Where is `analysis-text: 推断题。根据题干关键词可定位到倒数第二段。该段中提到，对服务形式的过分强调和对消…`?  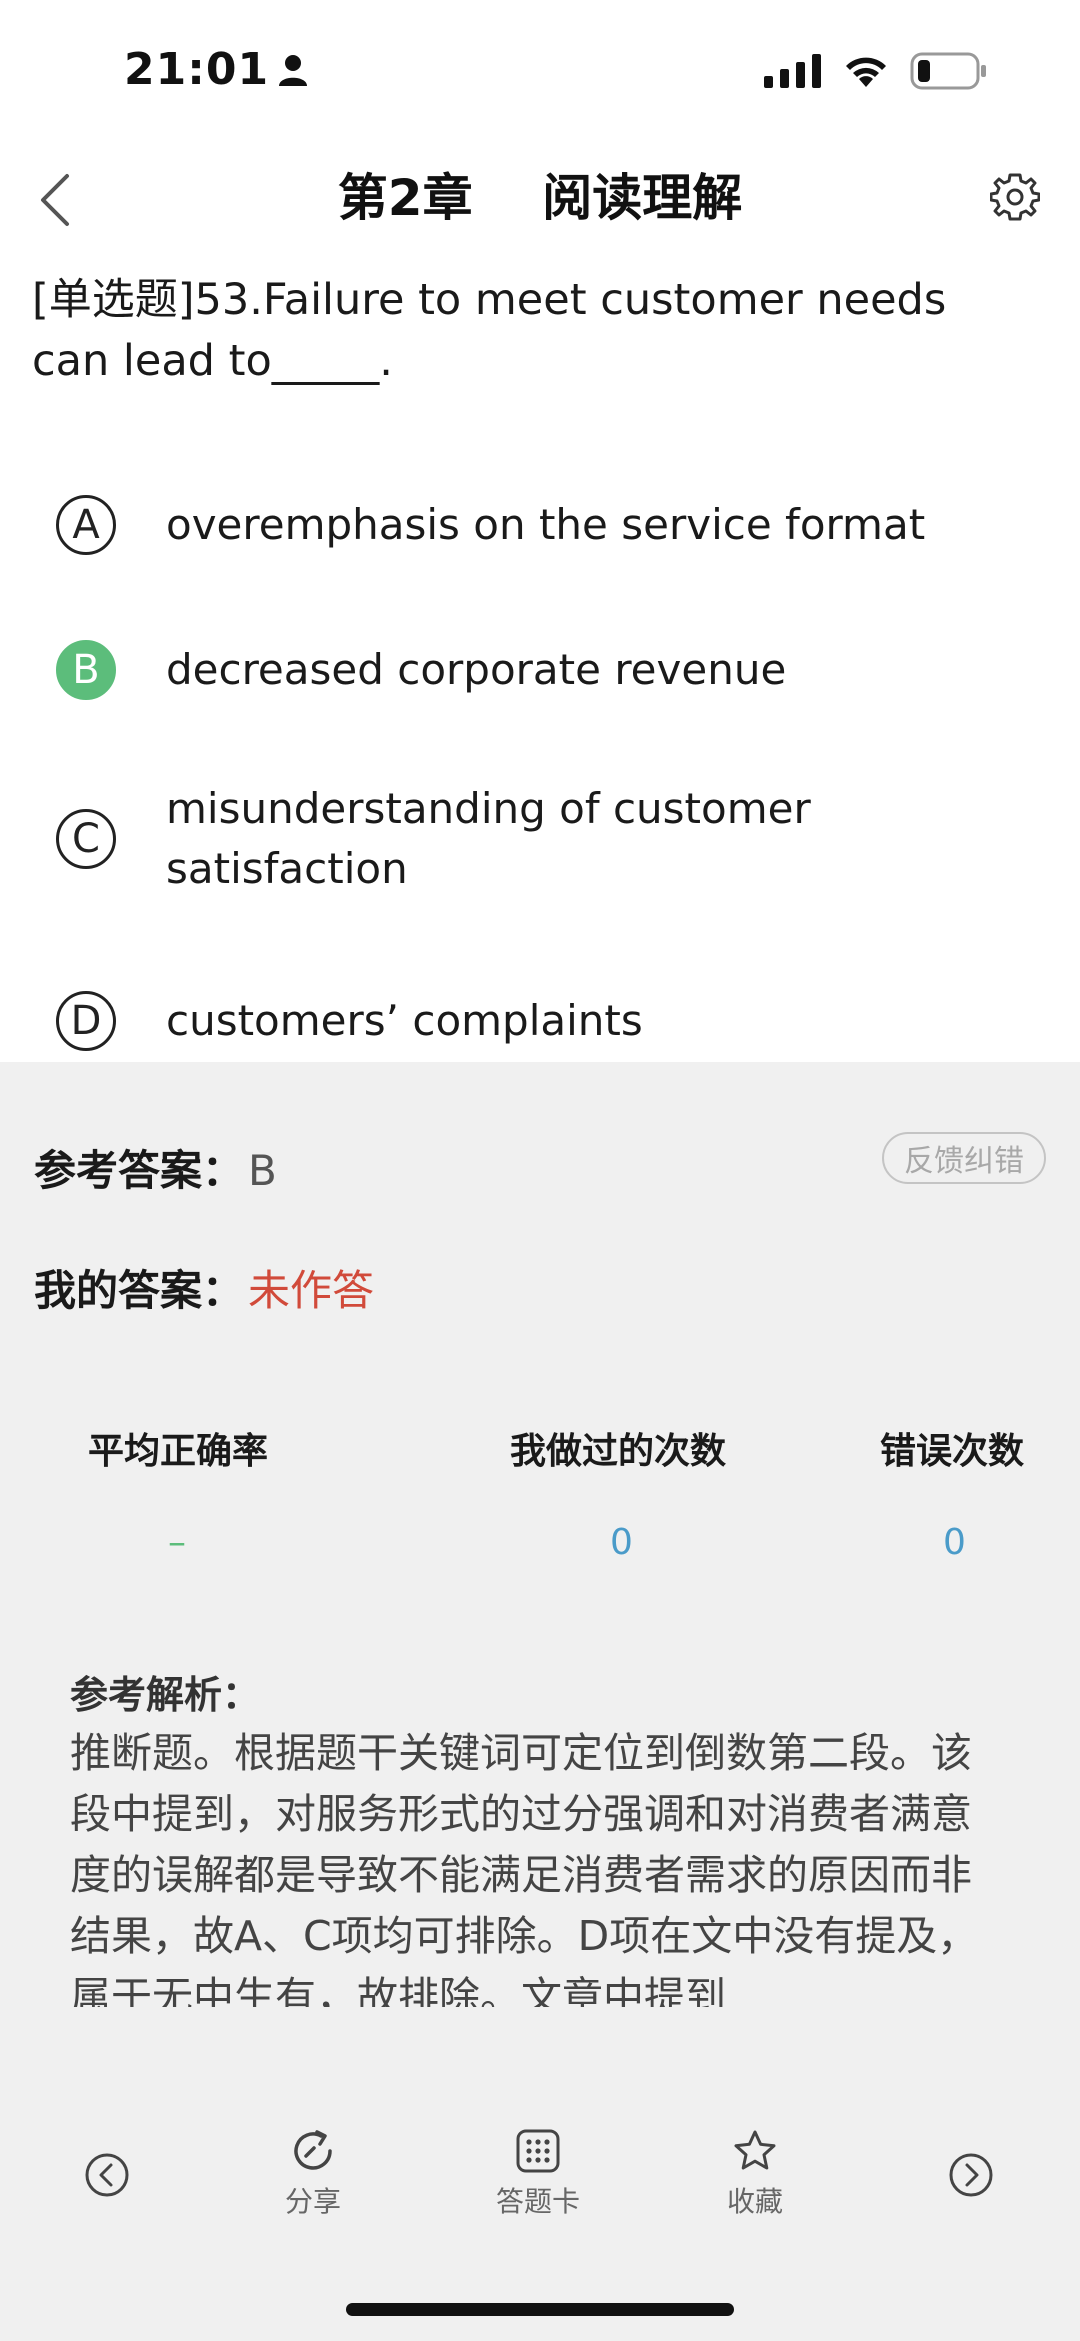 analysis-text: 推断题。根据题干关键词可定位到倒数第二段。该段中提到，对服务形式的过分强调和对消… is located at coordinates (524, 1868).